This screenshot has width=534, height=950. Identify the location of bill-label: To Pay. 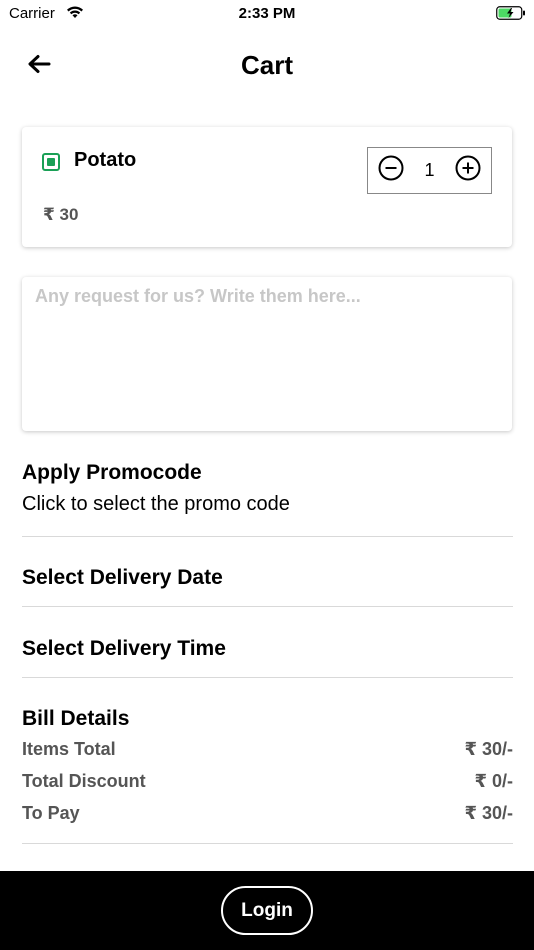
(51, 812).